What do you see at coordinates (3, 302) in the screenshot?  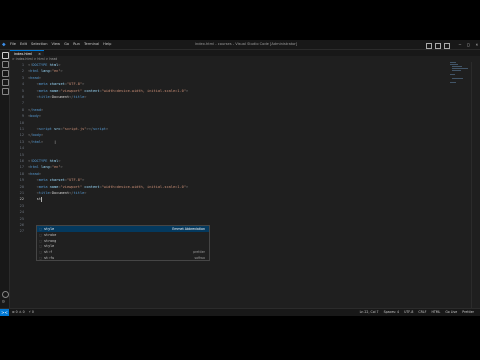 I see `gear-icon: ⚙` at bounding box center [3, 302].